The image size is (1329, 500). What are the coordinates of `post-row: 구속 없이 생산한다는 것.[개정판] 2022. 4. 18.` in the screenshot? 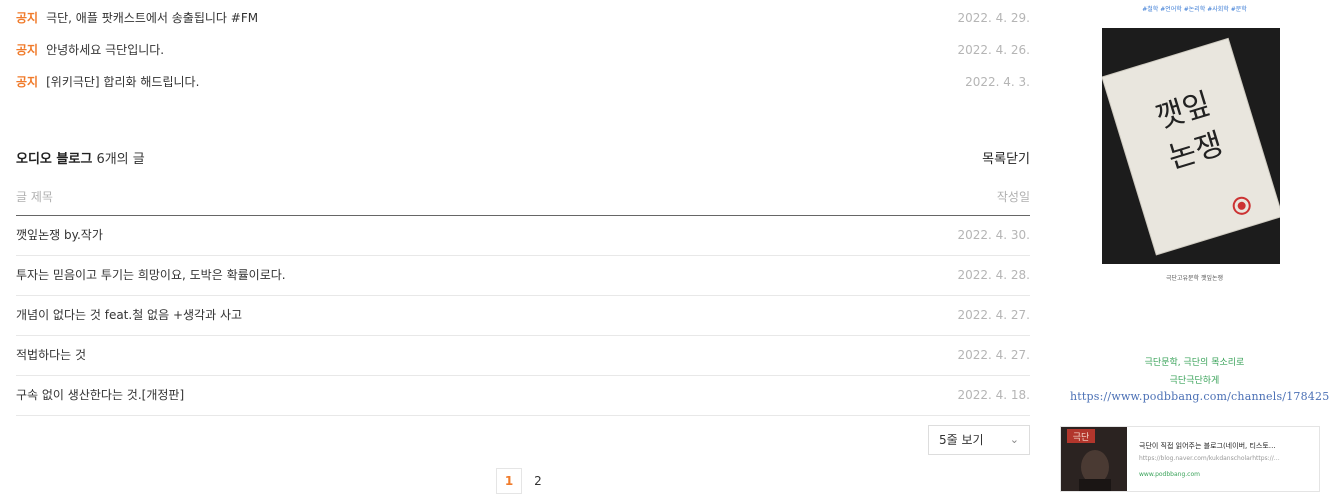 It's located at (523, 396).